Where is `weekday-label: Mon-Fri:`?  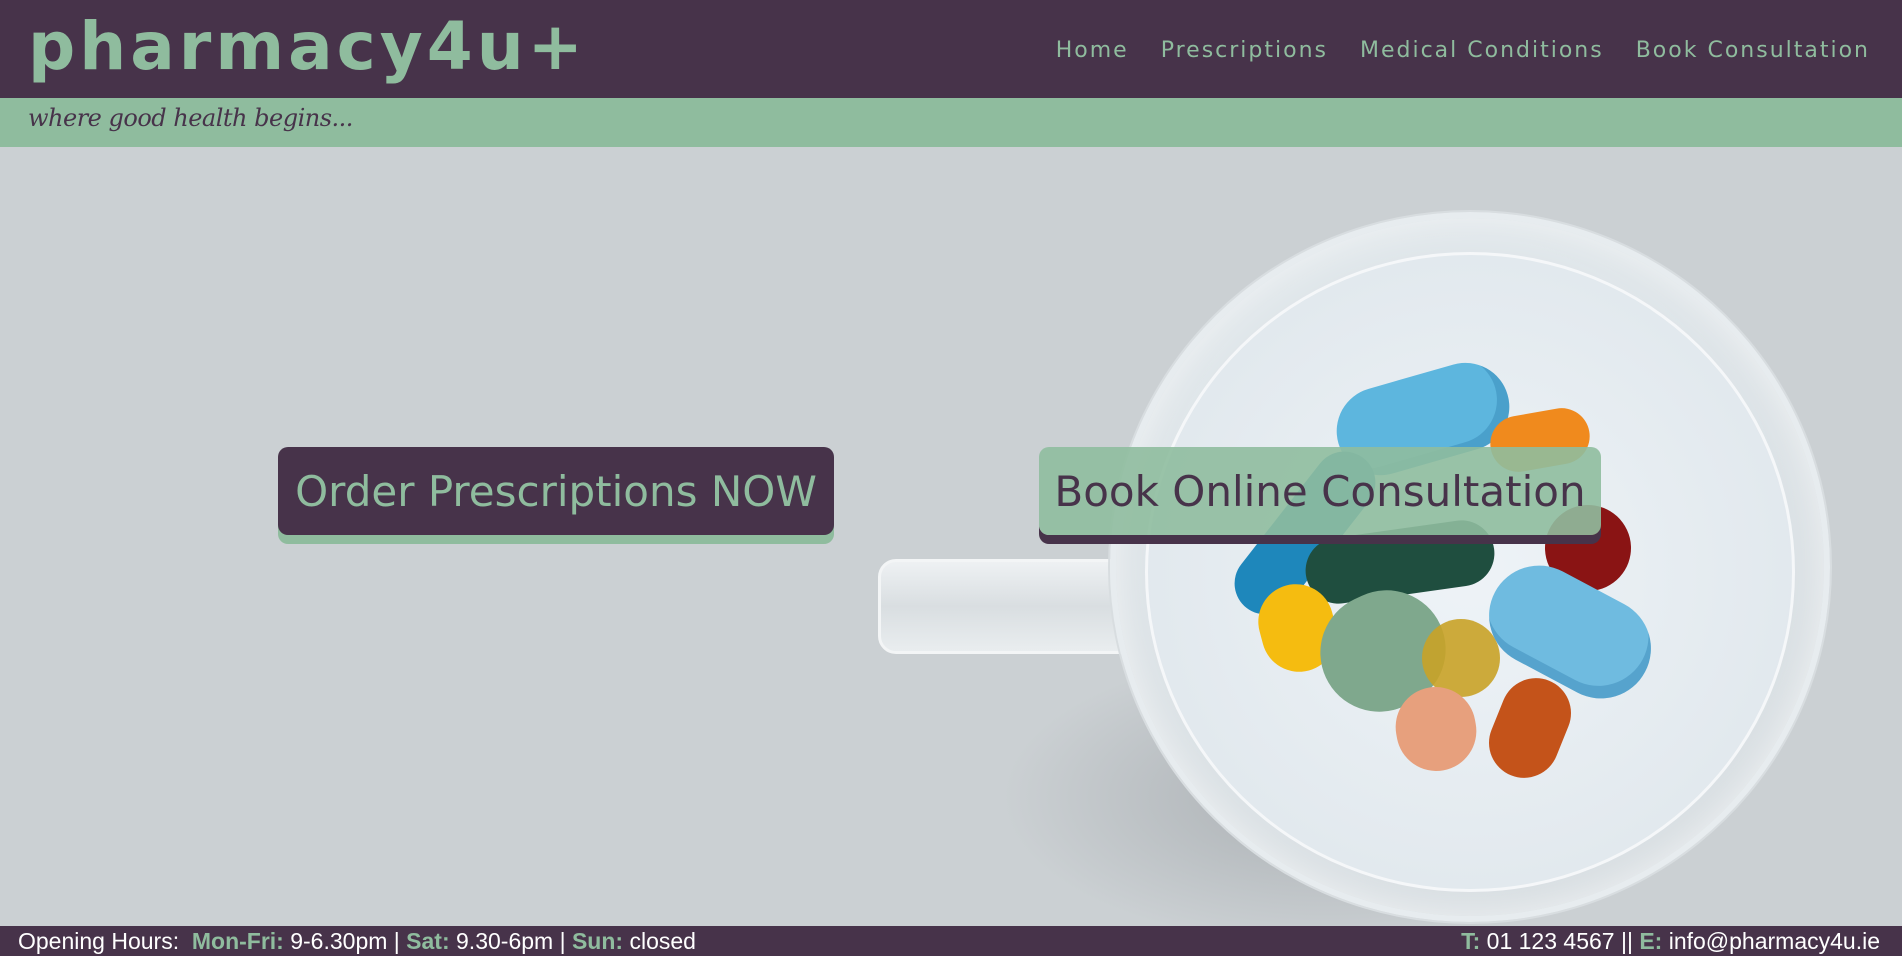
weekday-label: Mon-Fri: is located at coordinates (237, 941).